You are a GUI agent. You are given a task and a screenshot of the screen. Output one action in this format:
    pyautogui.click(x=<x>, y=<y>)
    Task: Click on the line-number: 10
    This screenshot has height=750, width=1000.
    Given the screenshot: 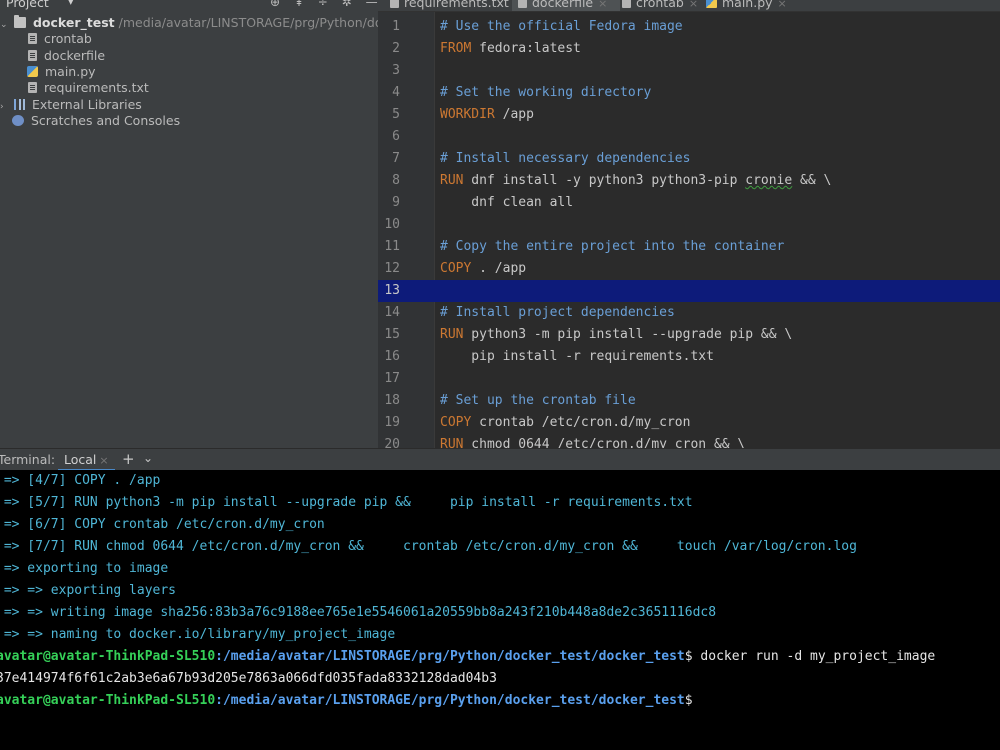 What is the action you would take?
    pyautogui.click(x=392, y=224)
    